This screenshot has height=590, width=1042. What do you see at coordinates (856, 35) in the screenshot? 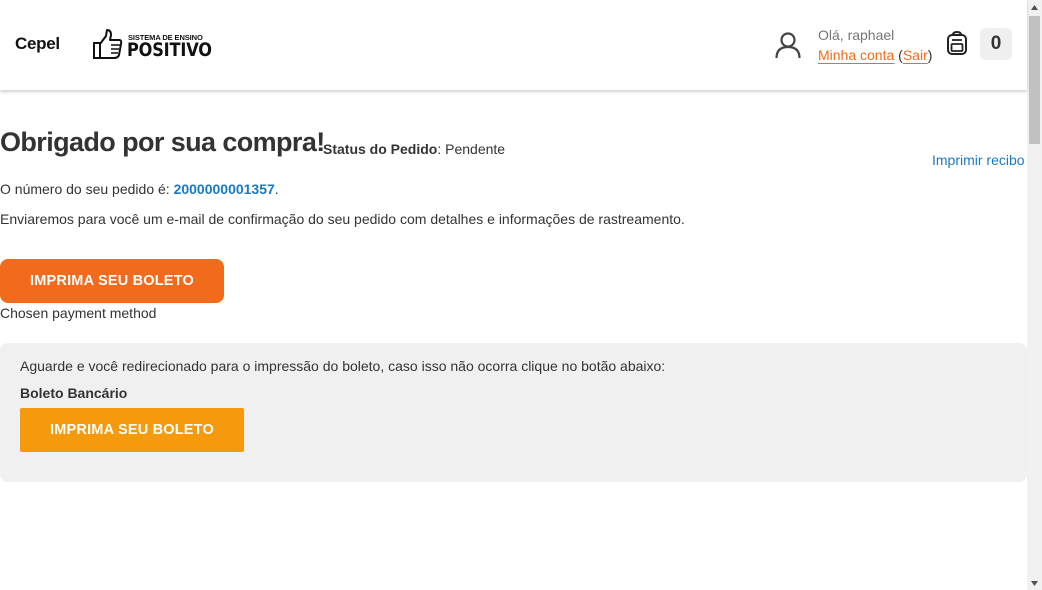
I see `user-greeting: Olá, raphael` at bounding box center [856, 35].